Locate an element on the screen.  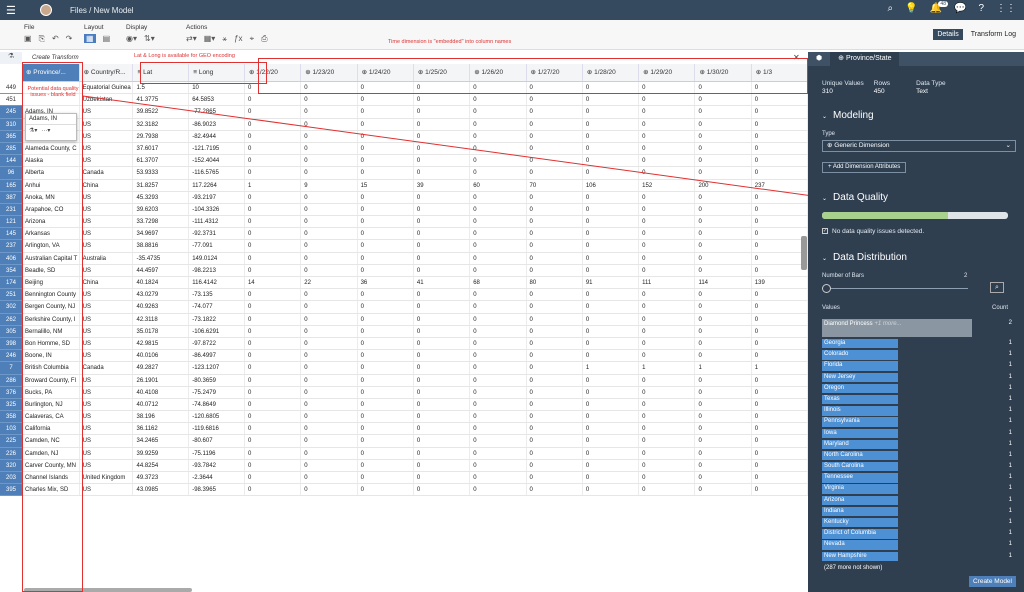
table-row: Alberta Canada 53.9333 -116.5765 0 0 0 0 0 0 0 0 0 0 is located at coordinates (415, 173).